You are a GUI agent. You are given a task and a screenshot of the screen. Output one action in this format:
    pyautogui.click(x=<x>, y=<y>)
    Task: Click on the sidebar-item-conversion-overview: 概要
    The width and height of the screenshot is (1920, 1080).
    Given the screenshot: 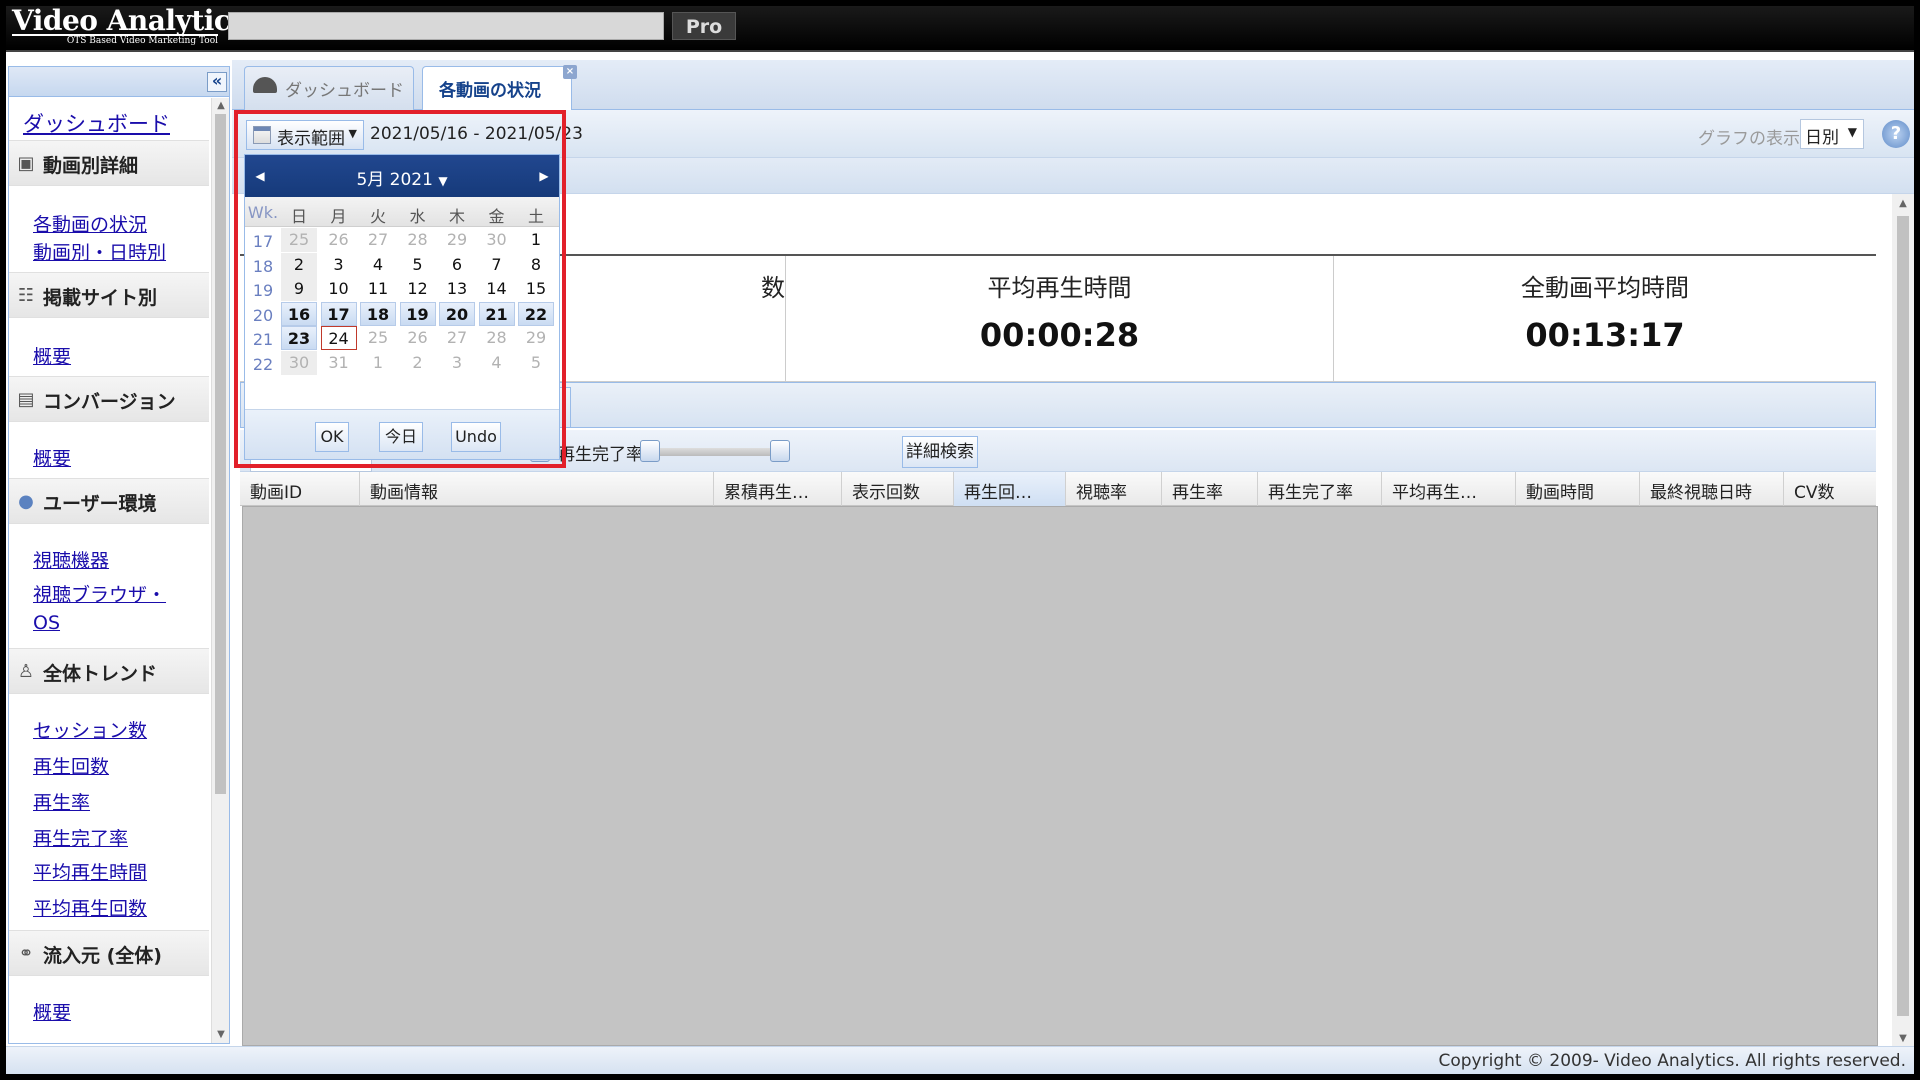 What is the action you would take?
    pyautogui.click(x=52, y=457)
    